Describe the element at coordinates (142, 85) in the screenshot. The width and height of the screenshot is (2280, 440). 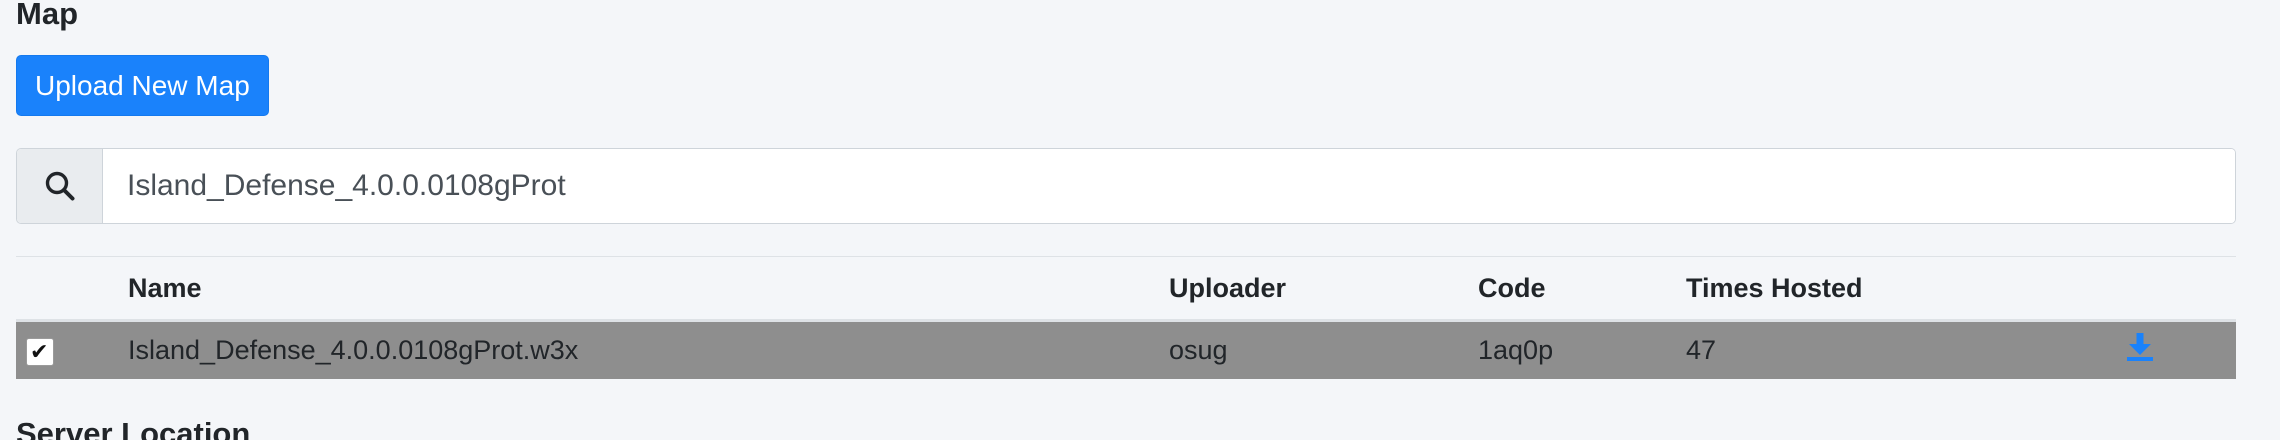
I see `upload-new-map-button: Upload New Map` at that location.